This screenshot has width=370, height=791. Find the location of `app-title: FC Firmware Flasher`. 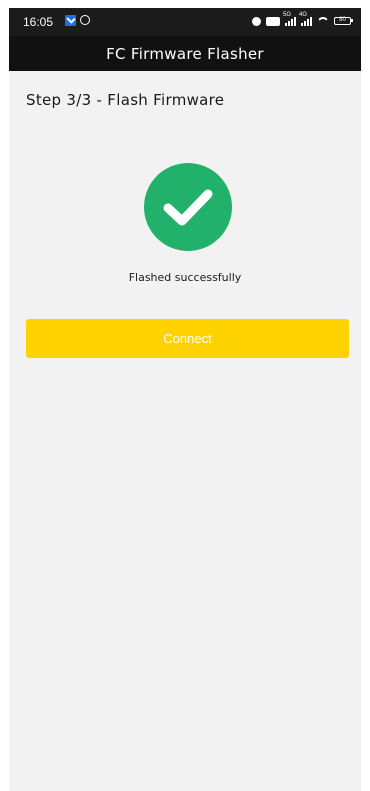

app-title: FC Firmware Flasher is located at coordinates (185, 53).